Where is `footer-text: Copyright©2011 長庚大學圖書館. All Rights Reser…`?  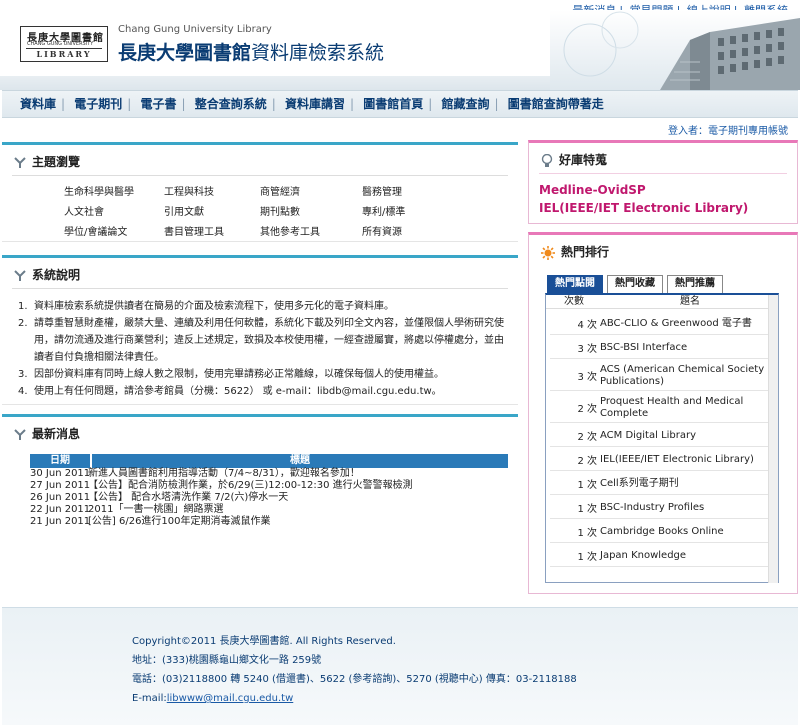
footer-text: Copyright©2011 長庚大學圖書館. All Rights Reser… is located at coordinates (354, 670).